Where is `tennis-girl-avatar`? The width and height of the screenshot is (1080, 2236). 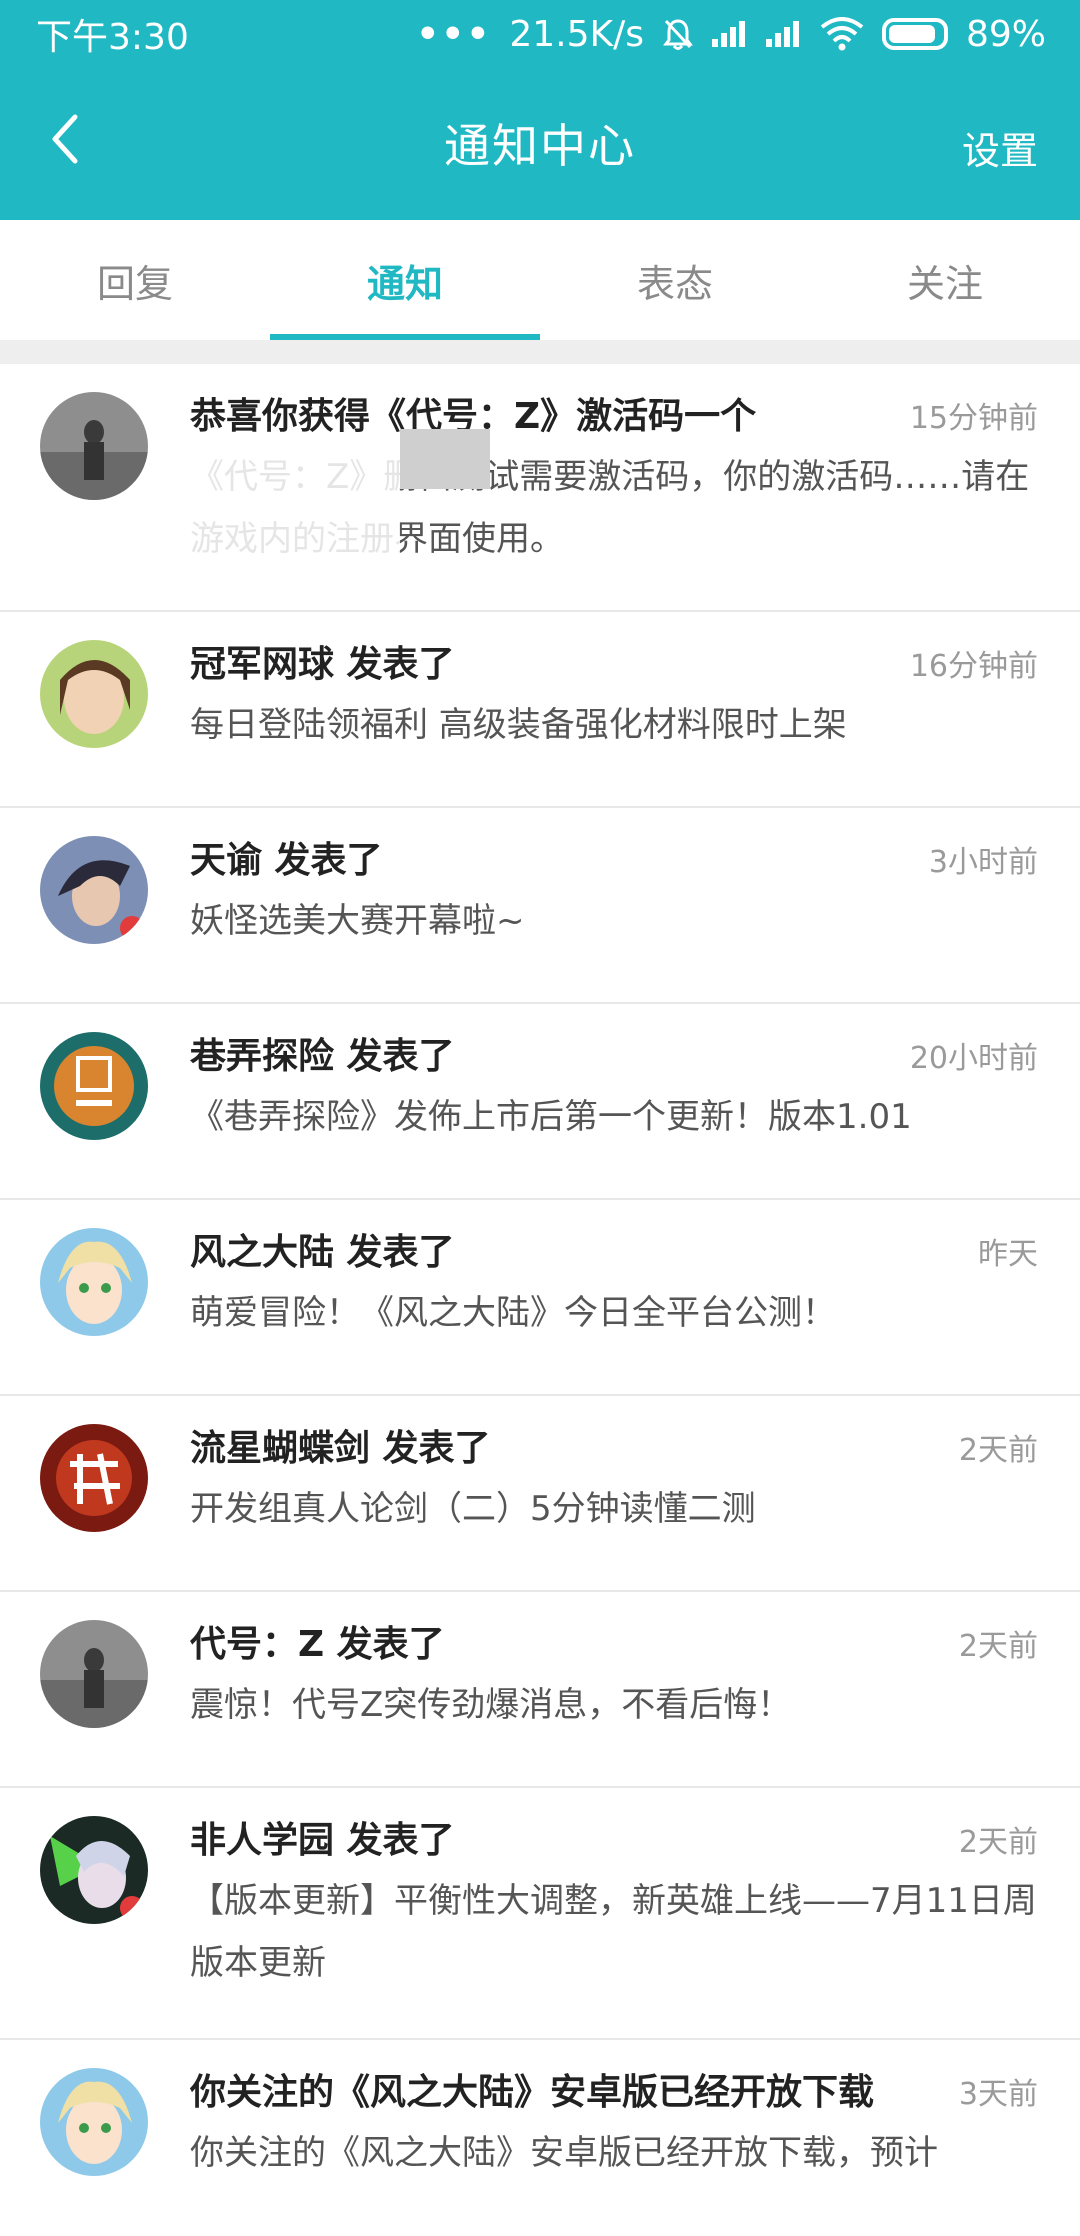
tennis-girl-avatar is located at coordinates (94, 694).